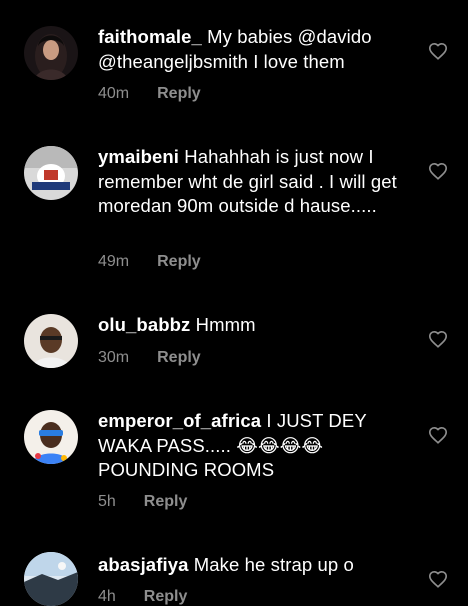  What do you see at coordinates (149, 358) in the screenshot?
I see `comment-meta: 30m Reply` at bounding box center [149, 358].